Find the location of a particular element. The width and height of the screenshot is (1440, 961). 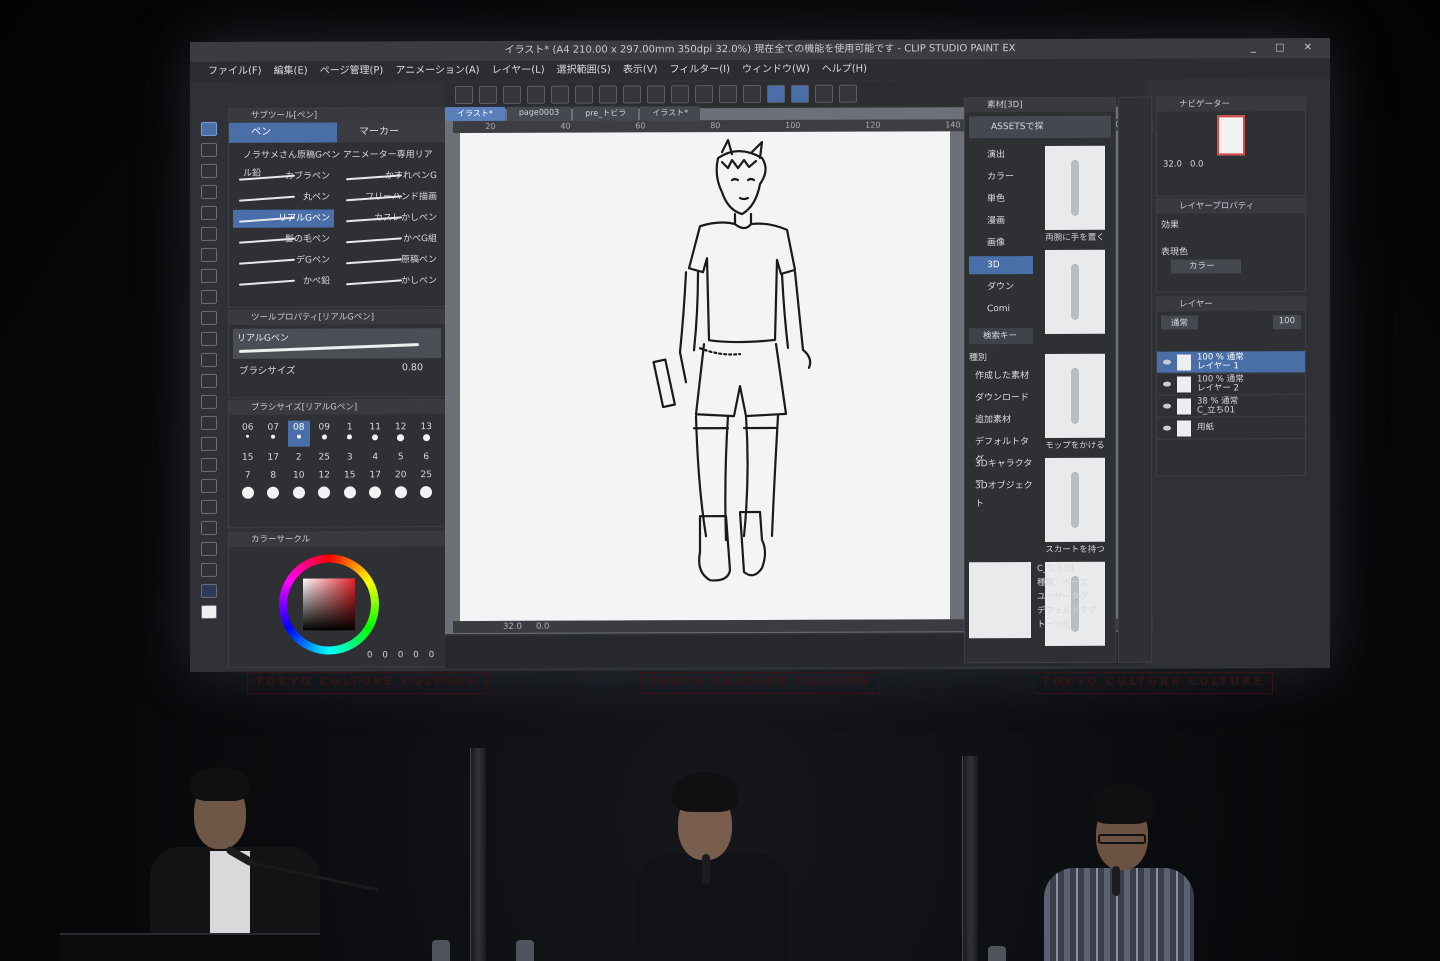

brush-item: フリーハンド描画 is located at coordinates (390, 197).